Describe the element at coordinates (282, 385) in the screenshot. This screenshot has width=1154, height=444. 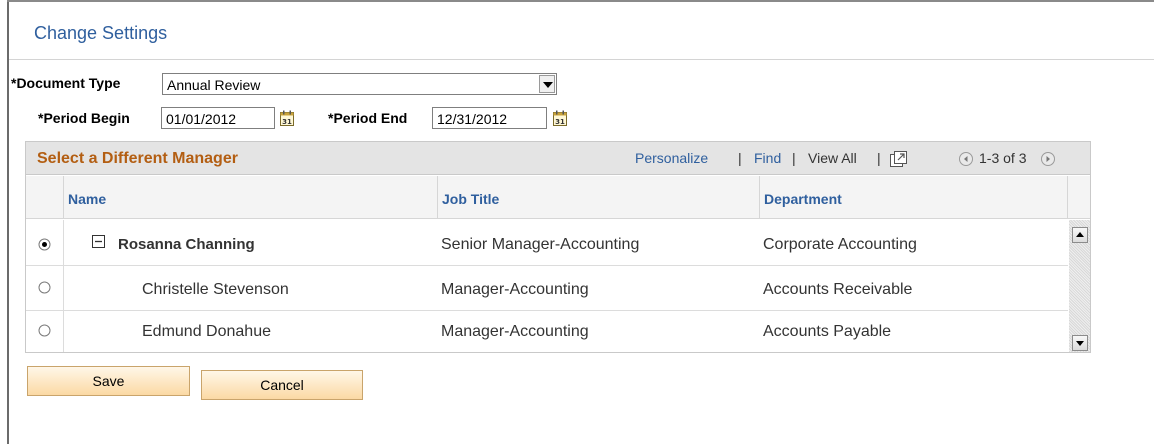
I see `cancel-button: Cancel` at that location.